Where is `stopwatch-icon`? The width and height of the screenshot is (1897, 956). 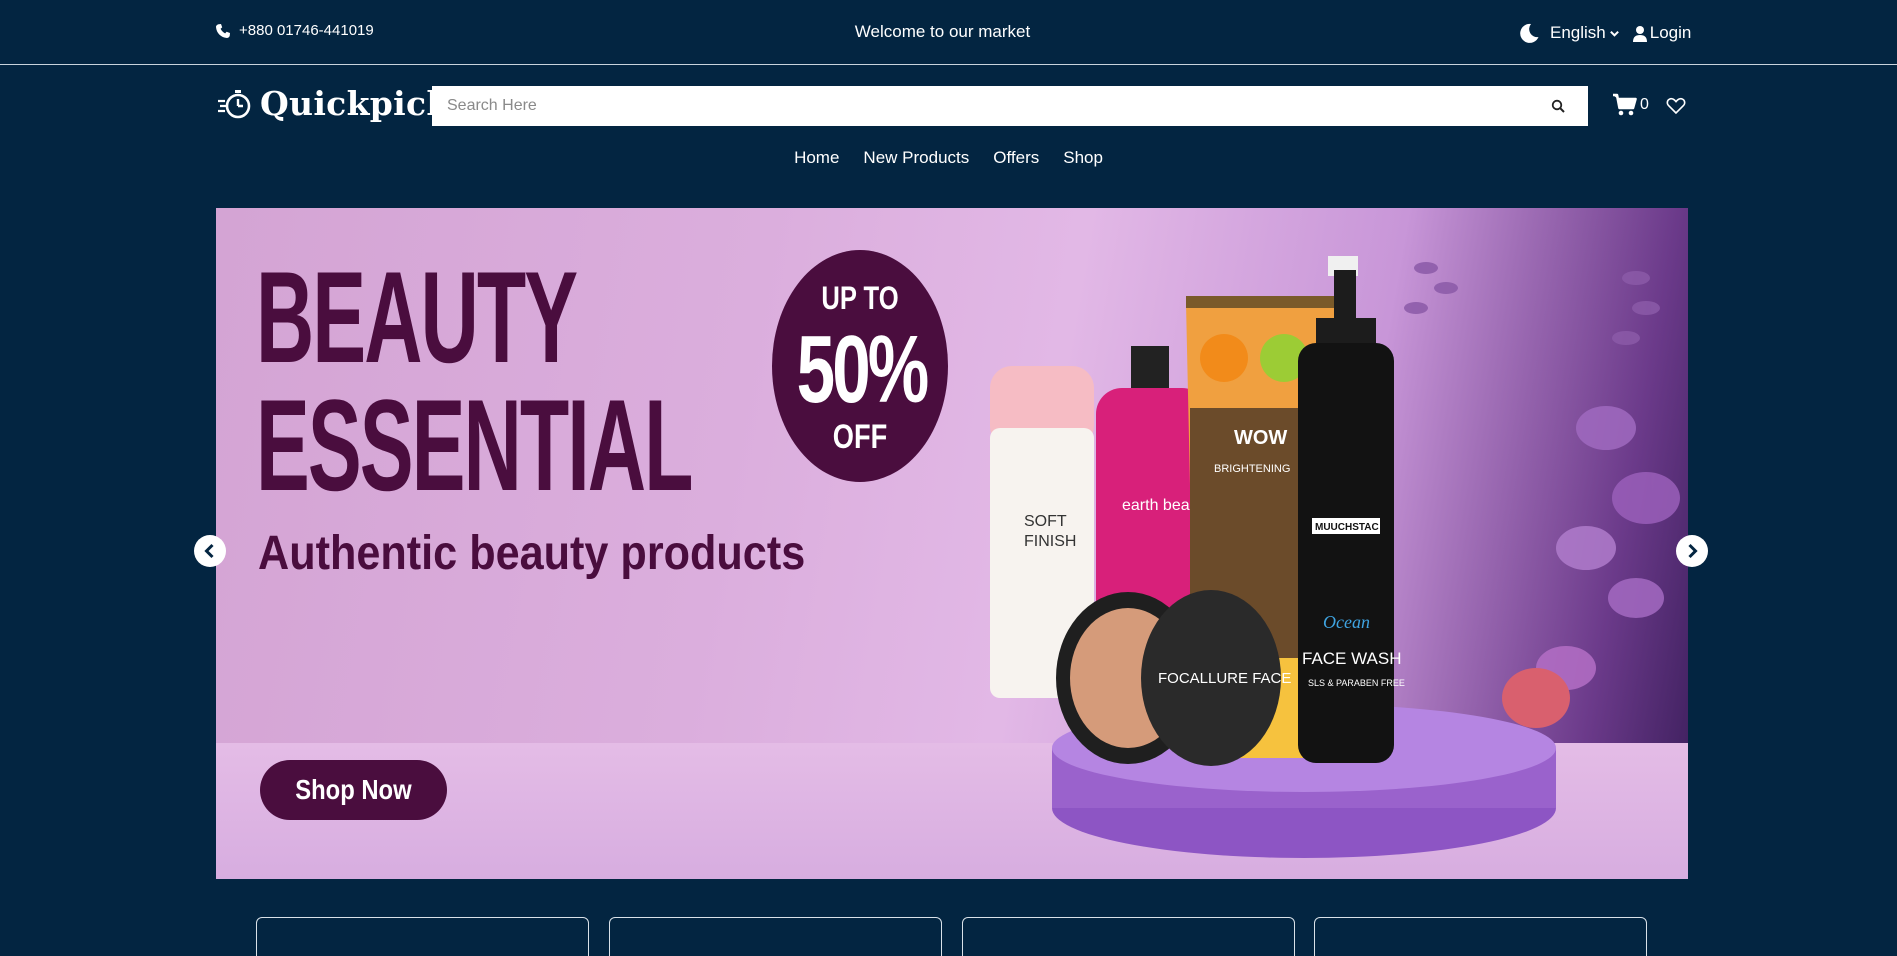
stopwatch-icon is located at coordinates (234, 103).